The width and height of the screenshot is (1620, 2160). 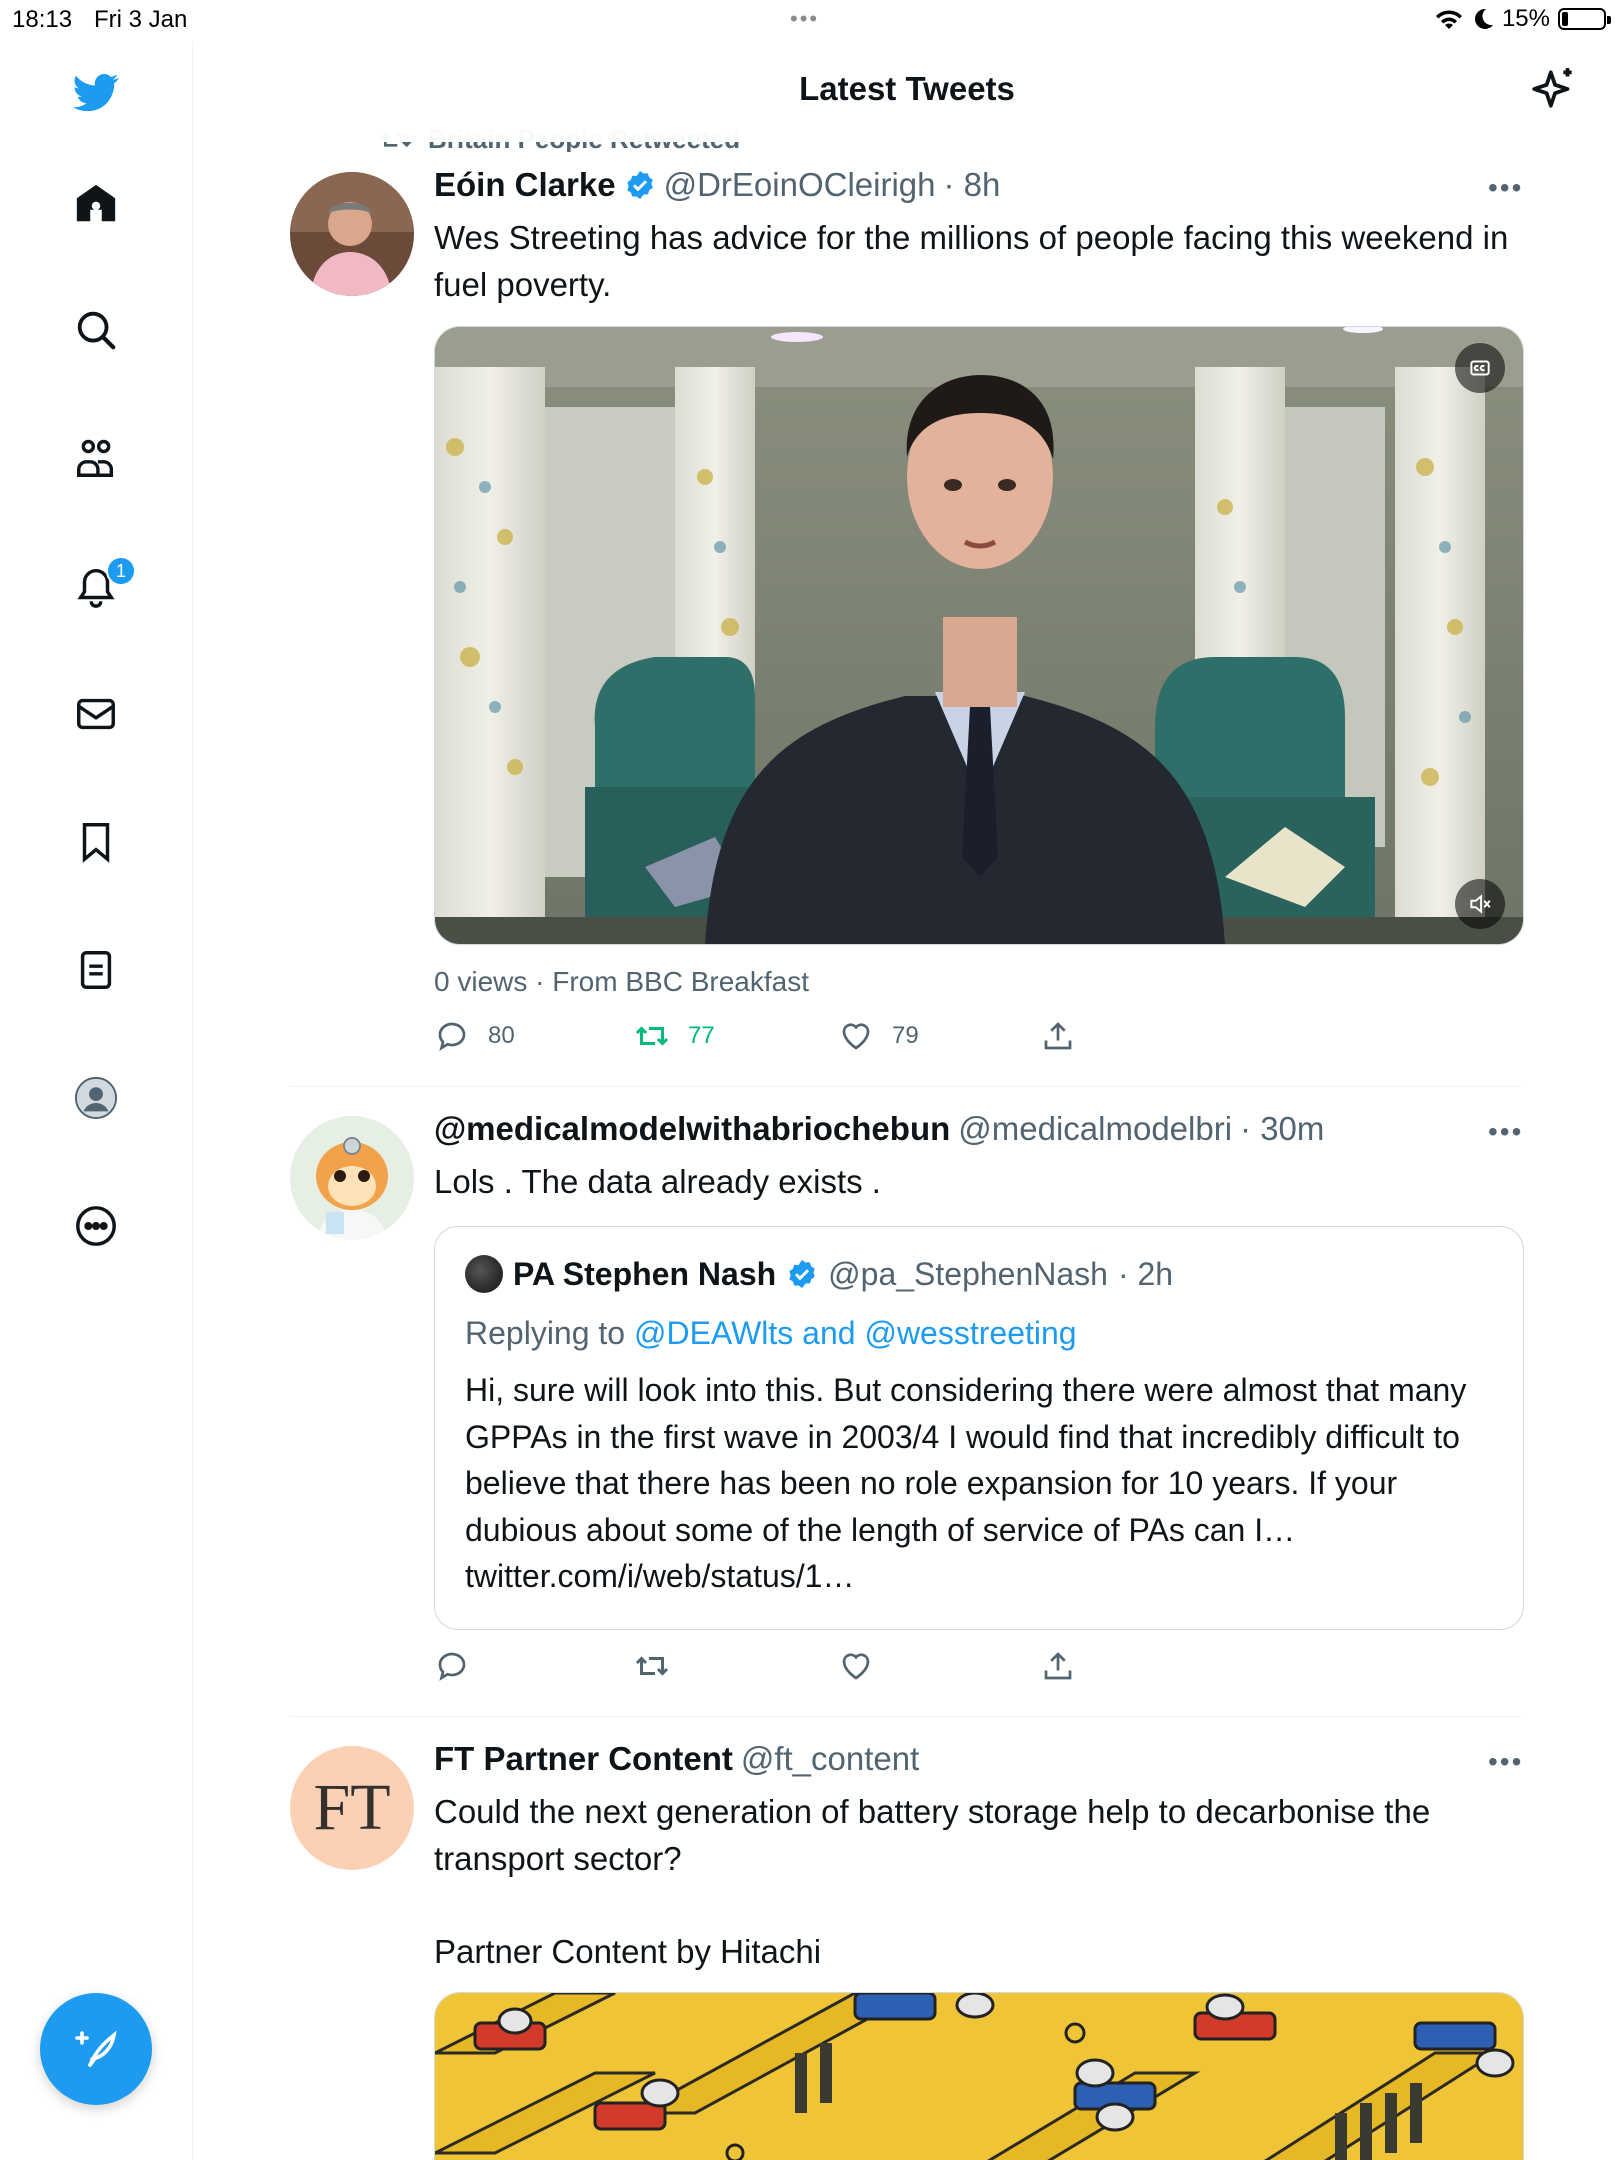 What do you see at coordinates (968, 1273) in the screenshot?
I see `quoted-author-handle: @pa_StephenNash` at bounding box center [968, 1273].